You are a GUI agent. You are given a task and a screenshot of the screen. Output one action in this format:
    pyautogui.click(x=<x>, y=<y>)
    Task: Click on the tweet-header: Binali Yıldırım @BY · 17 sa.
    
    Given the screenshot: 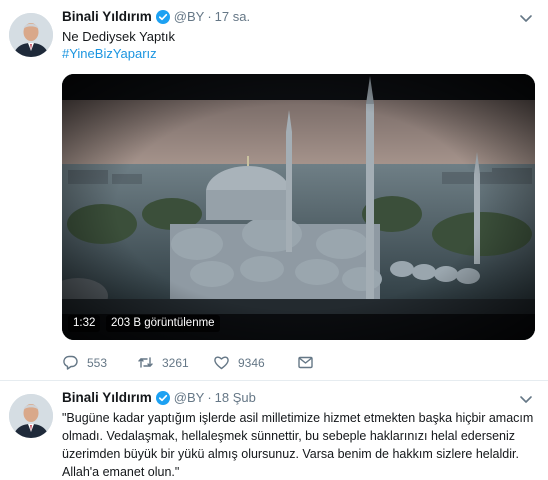 What is the action you would take?
    pyautogui.click(x=156, y=16)
    